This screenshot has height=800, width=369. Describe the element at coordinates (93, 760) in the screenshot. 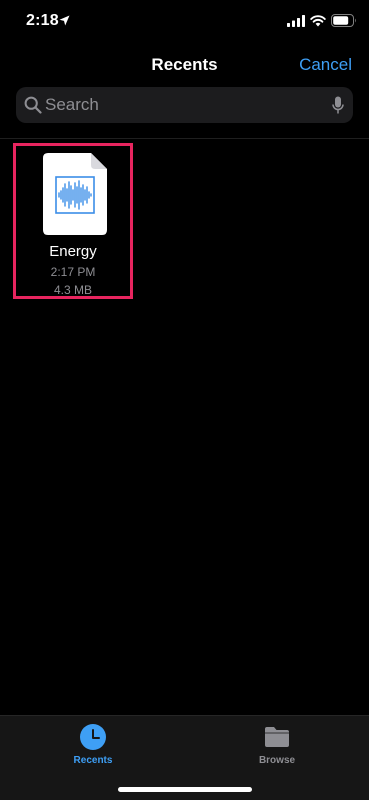

I see `tab-recents-label: Recents` at that location.